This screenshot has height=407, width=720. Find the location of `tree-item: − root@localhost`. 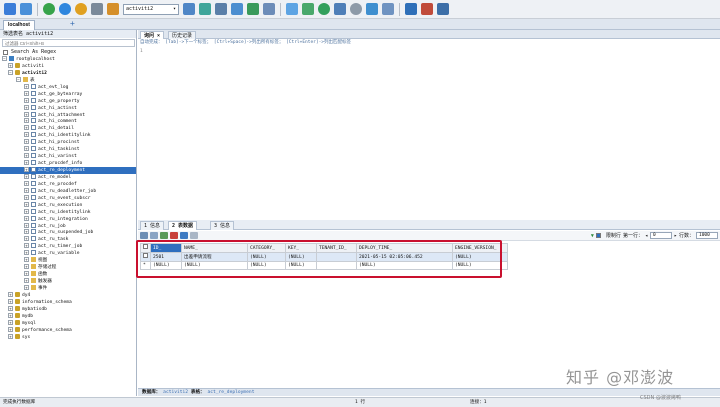

tree-item: − root@localhost is located at coordinates (68, 59).